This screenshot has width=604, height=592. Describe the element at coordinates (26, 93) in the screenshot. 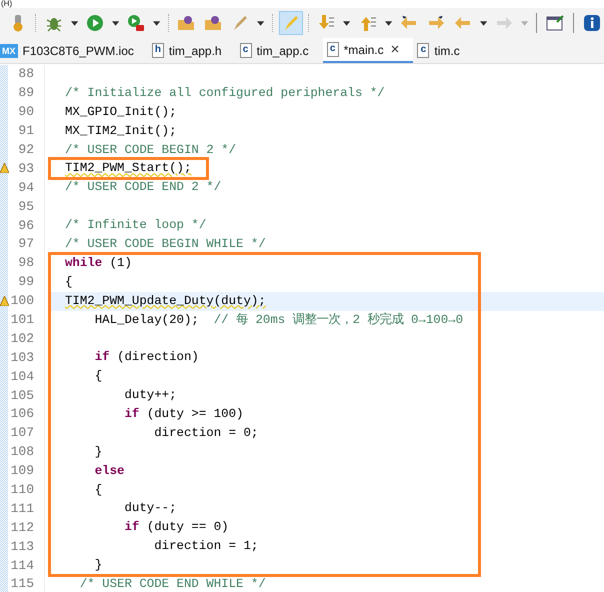

I see `line-number: 89` at that location.